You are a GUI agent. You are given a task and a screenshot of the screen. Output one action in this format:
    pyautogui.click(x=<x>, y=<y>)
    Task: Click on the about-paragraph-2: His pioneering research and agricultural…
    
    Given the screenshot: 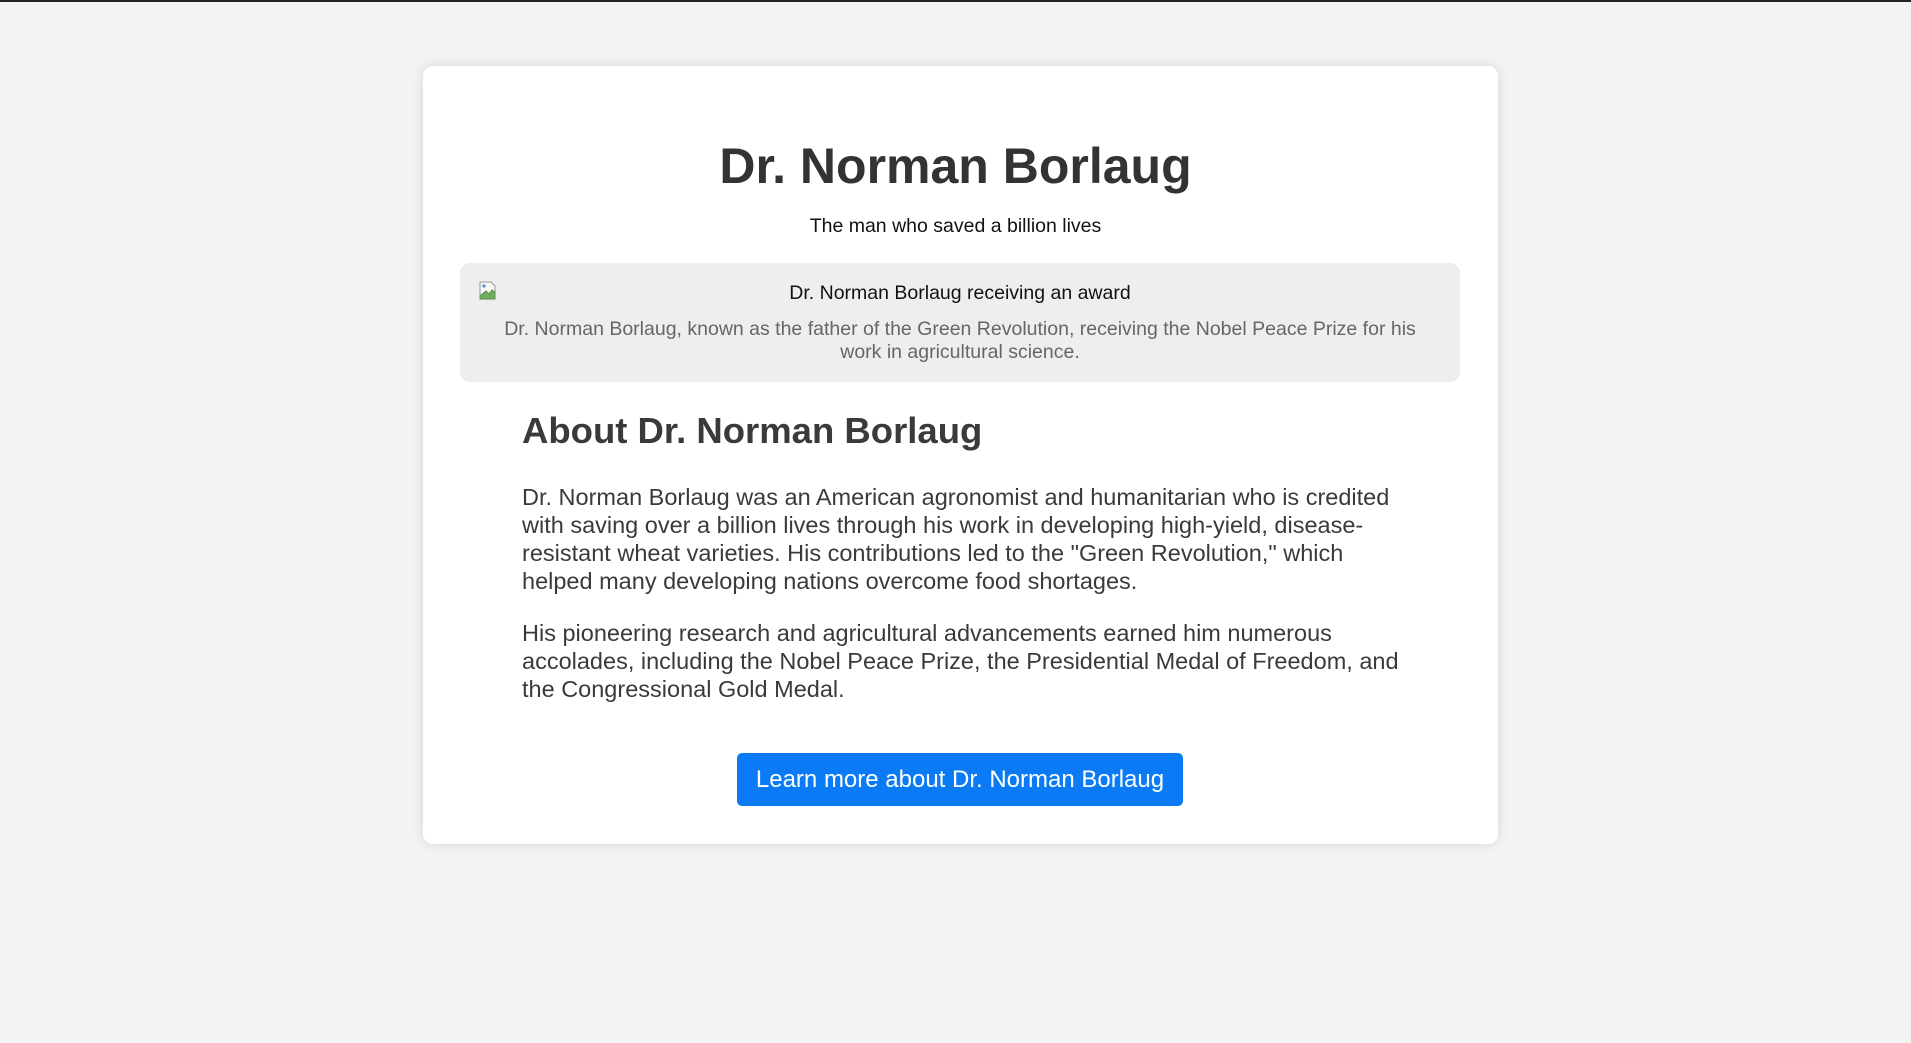 What is the action you would take?
    pyautogui.click(x=960, y=661)
    